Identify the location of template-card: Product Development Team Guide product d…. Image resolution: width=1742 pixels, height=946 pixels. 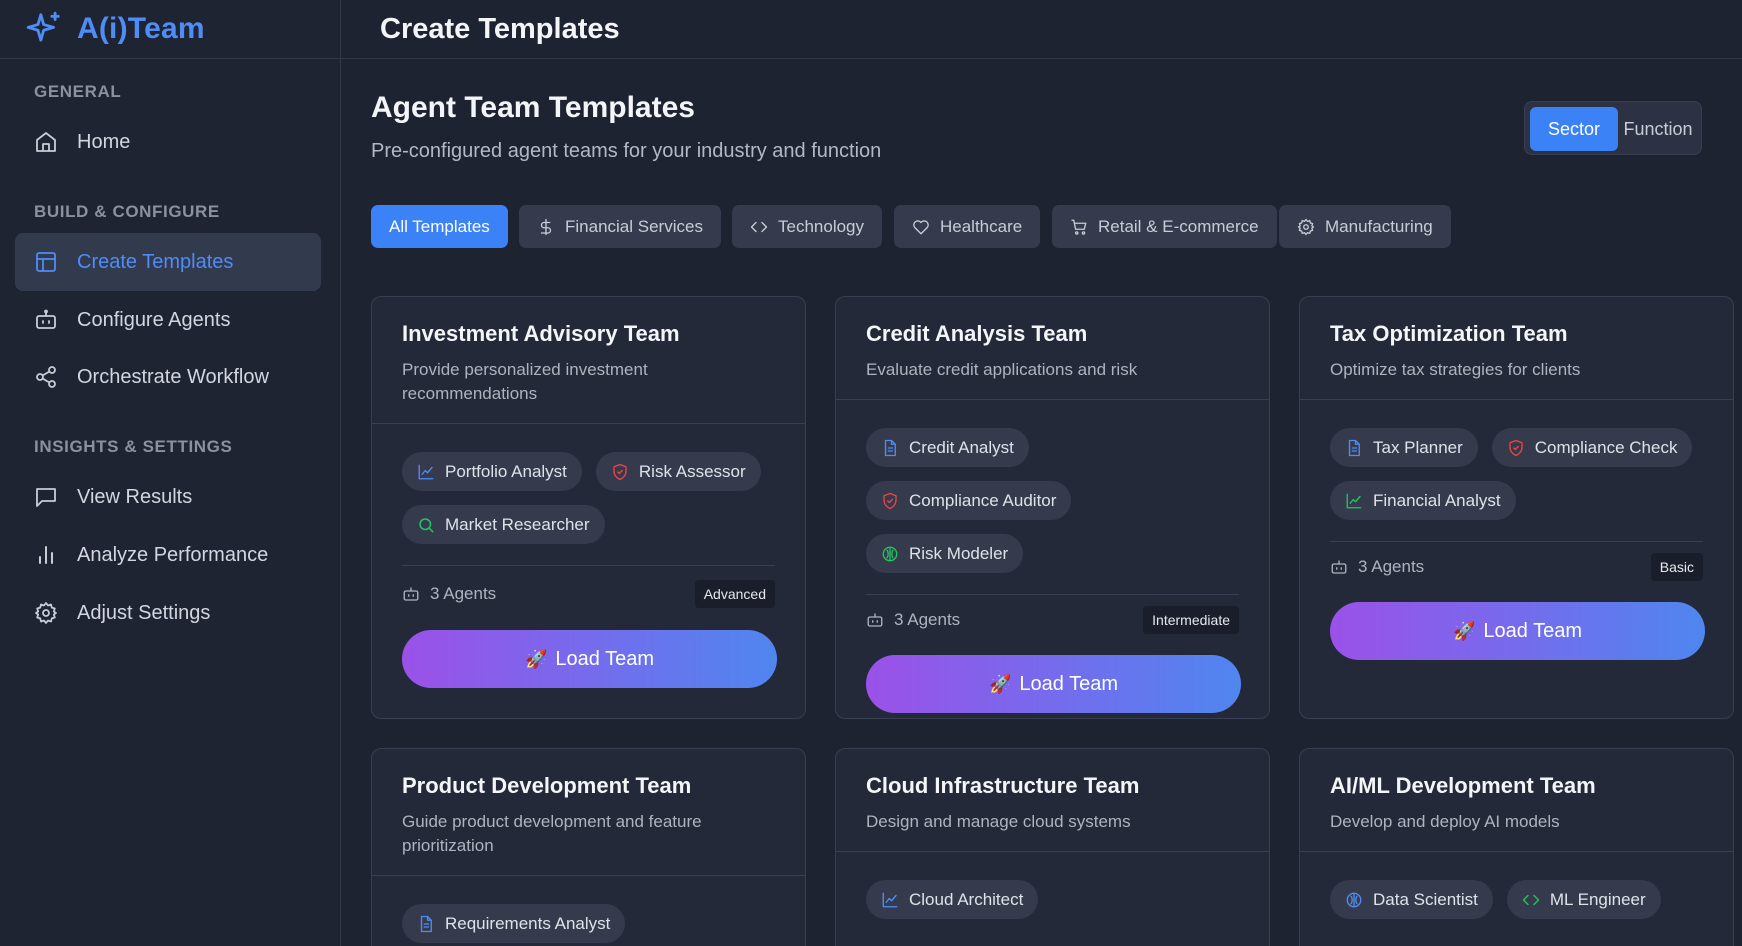
(588, 847).